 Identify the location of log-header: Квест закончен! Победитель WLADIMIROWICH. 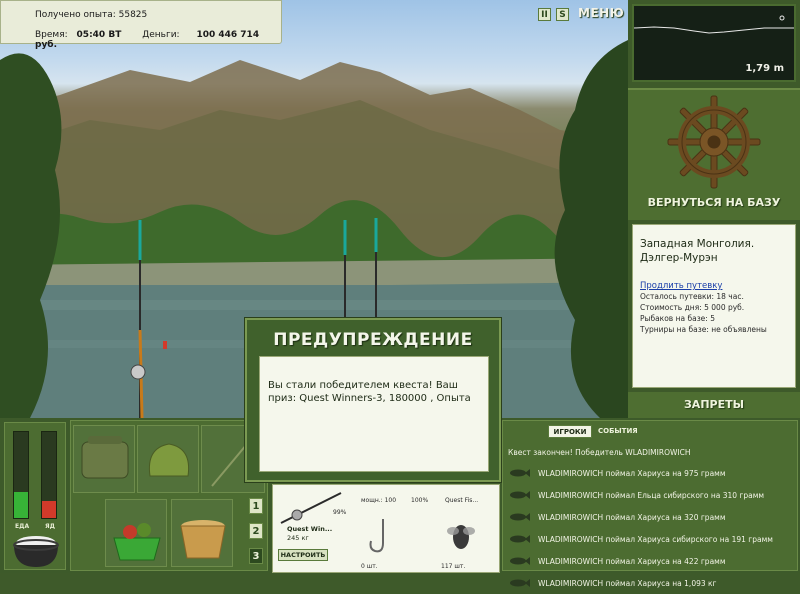
(651, 452).